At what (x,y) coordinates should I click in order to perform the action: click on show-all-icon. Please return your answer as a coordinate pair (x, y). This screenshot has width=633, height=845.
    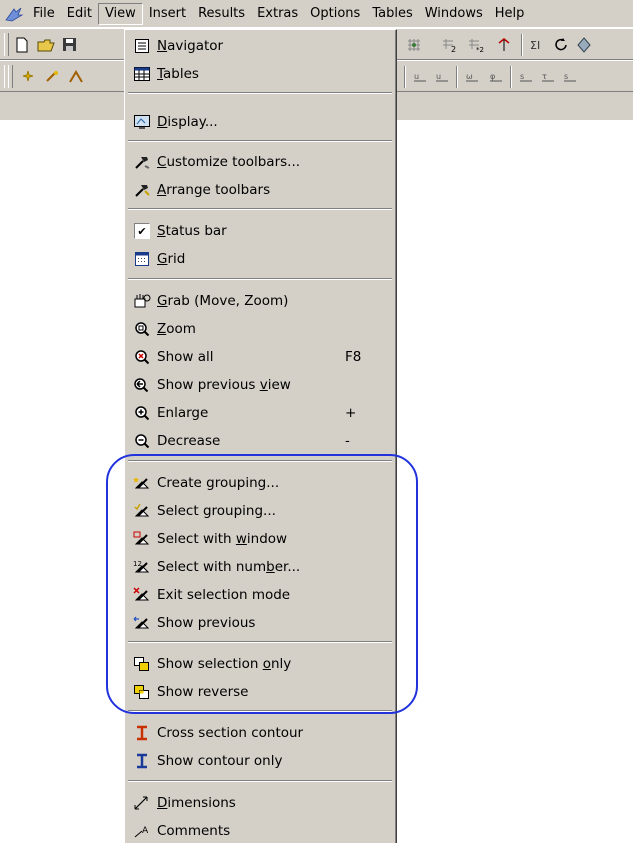
    Looking at the image, I should click on (142, 357).